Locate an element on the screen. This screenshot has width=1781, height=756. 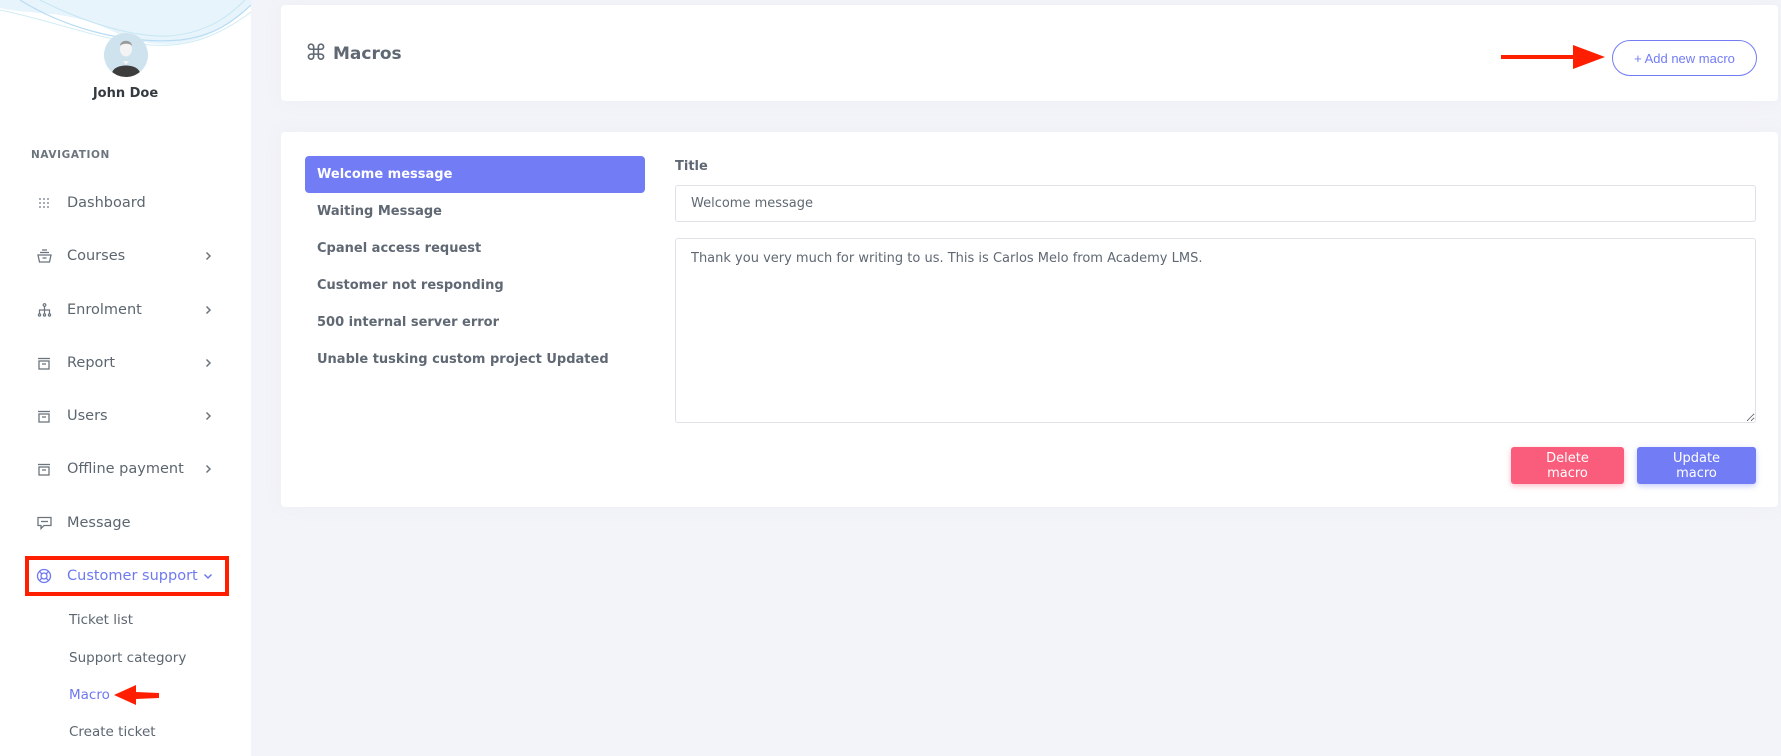
sidebar-item-label: Message is located at coordinates (99, 523).